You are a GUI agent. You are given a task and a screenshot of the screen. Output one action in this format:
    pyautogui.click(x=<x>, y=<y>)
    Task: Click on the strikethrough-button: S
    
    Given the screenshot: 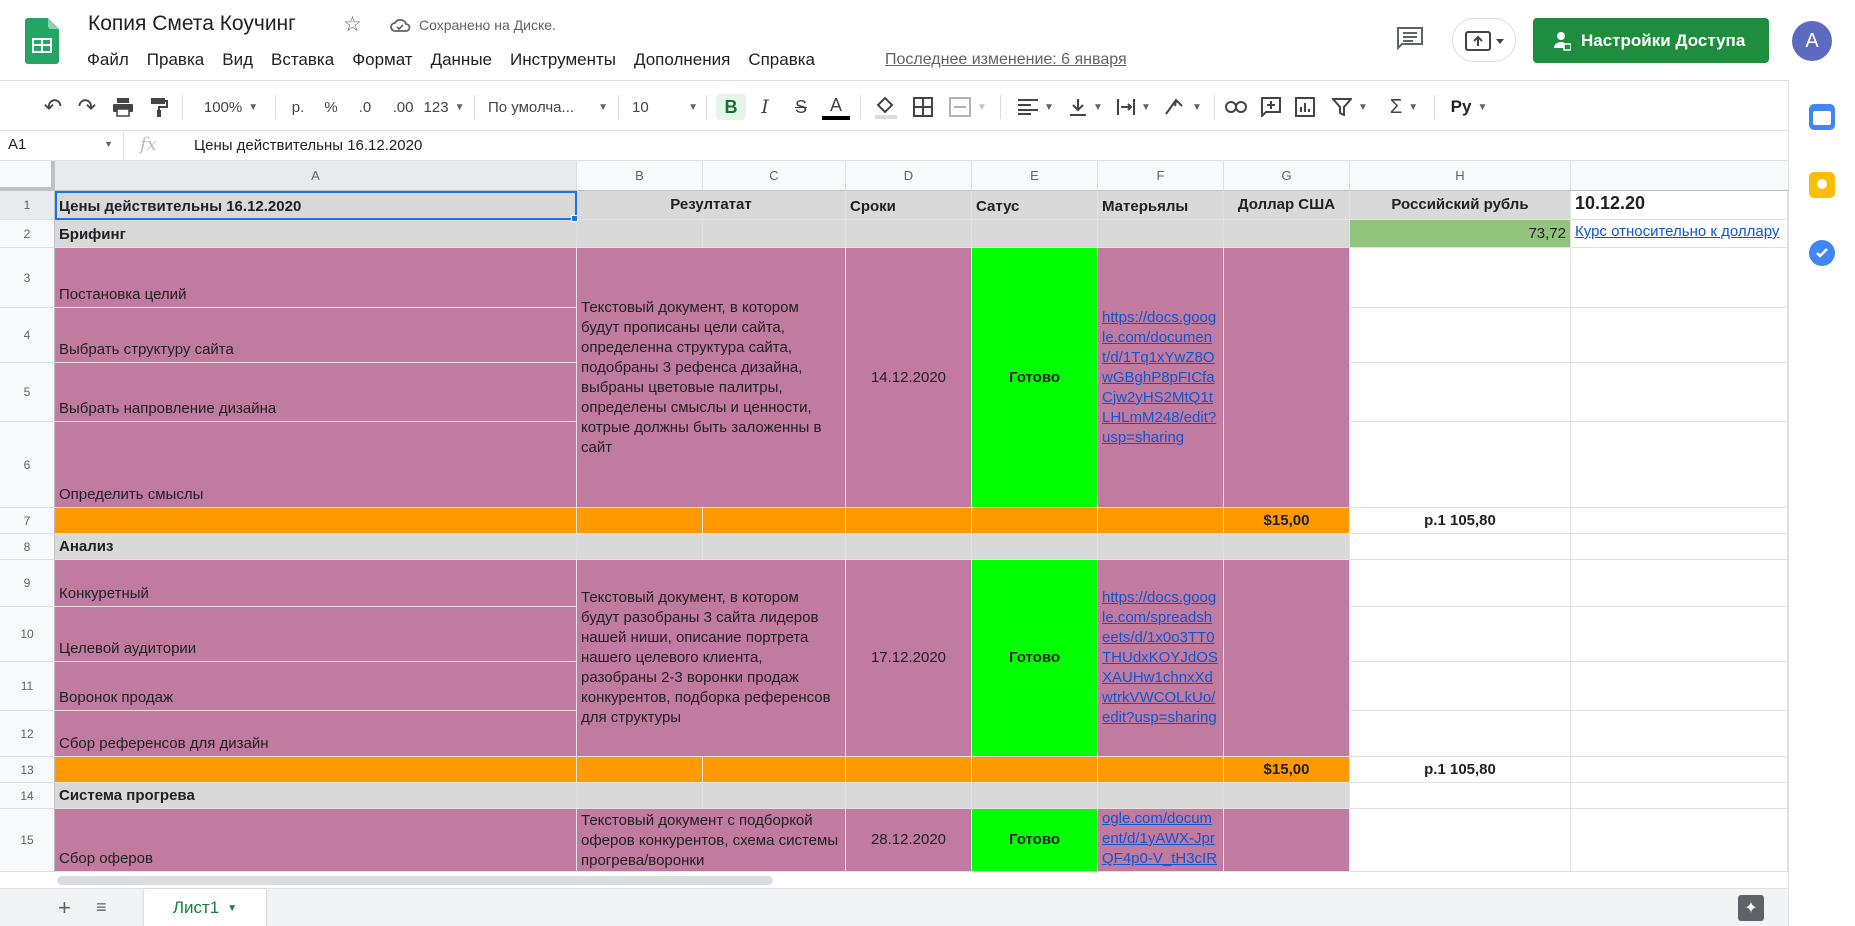 What is the action you would take?
    pyautogui.click(x=801, y=107)
    